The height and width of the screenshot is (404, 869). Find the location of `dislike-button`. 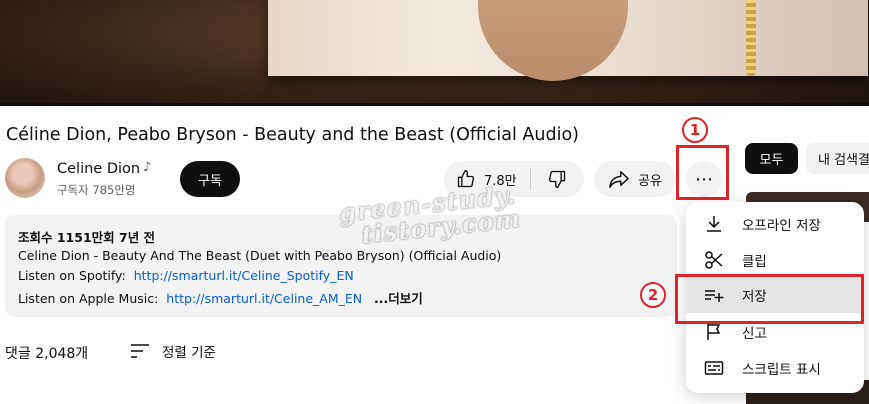

dislike-button is located at coordinates (557, 179).